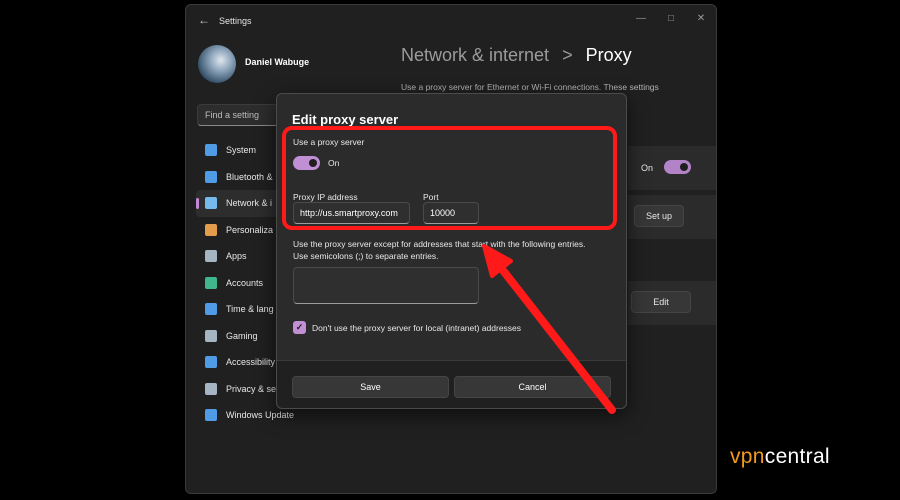  What do you see at coordinates (747, 456) in the screenshot?
I see `logo-vpn: vpn` at bounding box center [747, 456].